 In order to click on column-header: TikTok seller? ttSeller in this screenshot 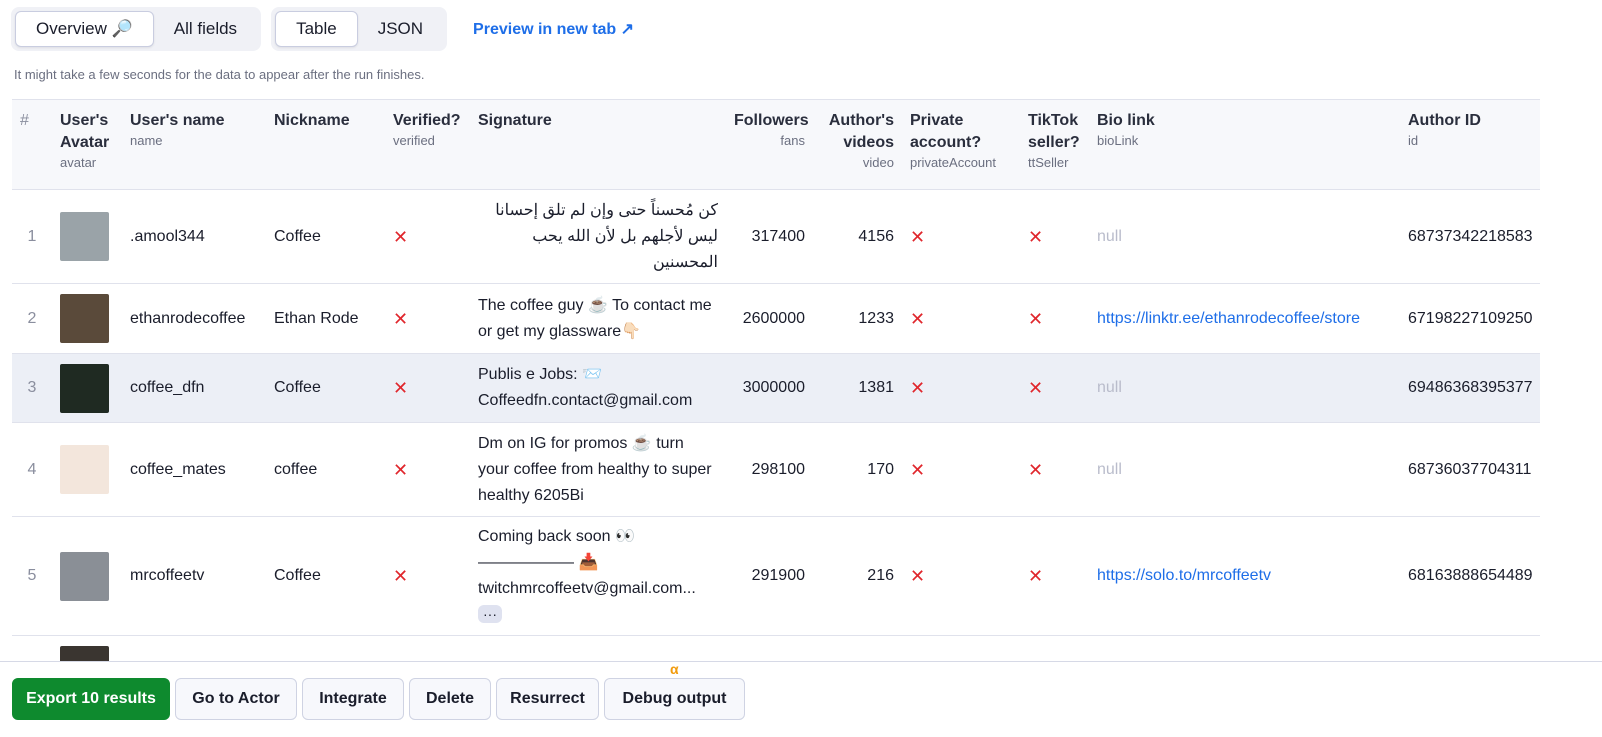, I will do `click(1054, 144)`.